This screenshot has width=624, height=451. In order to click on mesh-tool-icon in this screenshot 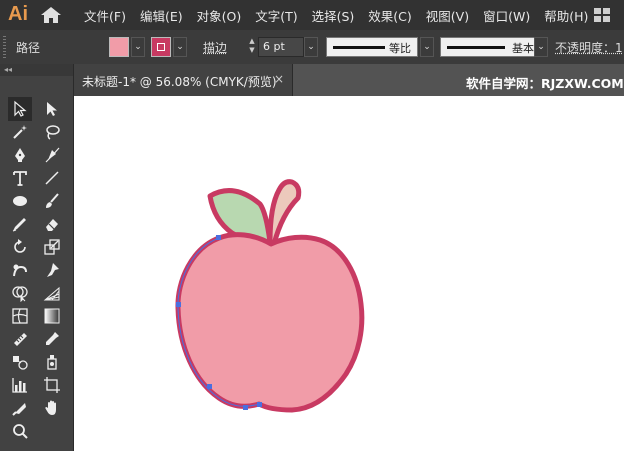, I will do `click(20, 316)`.